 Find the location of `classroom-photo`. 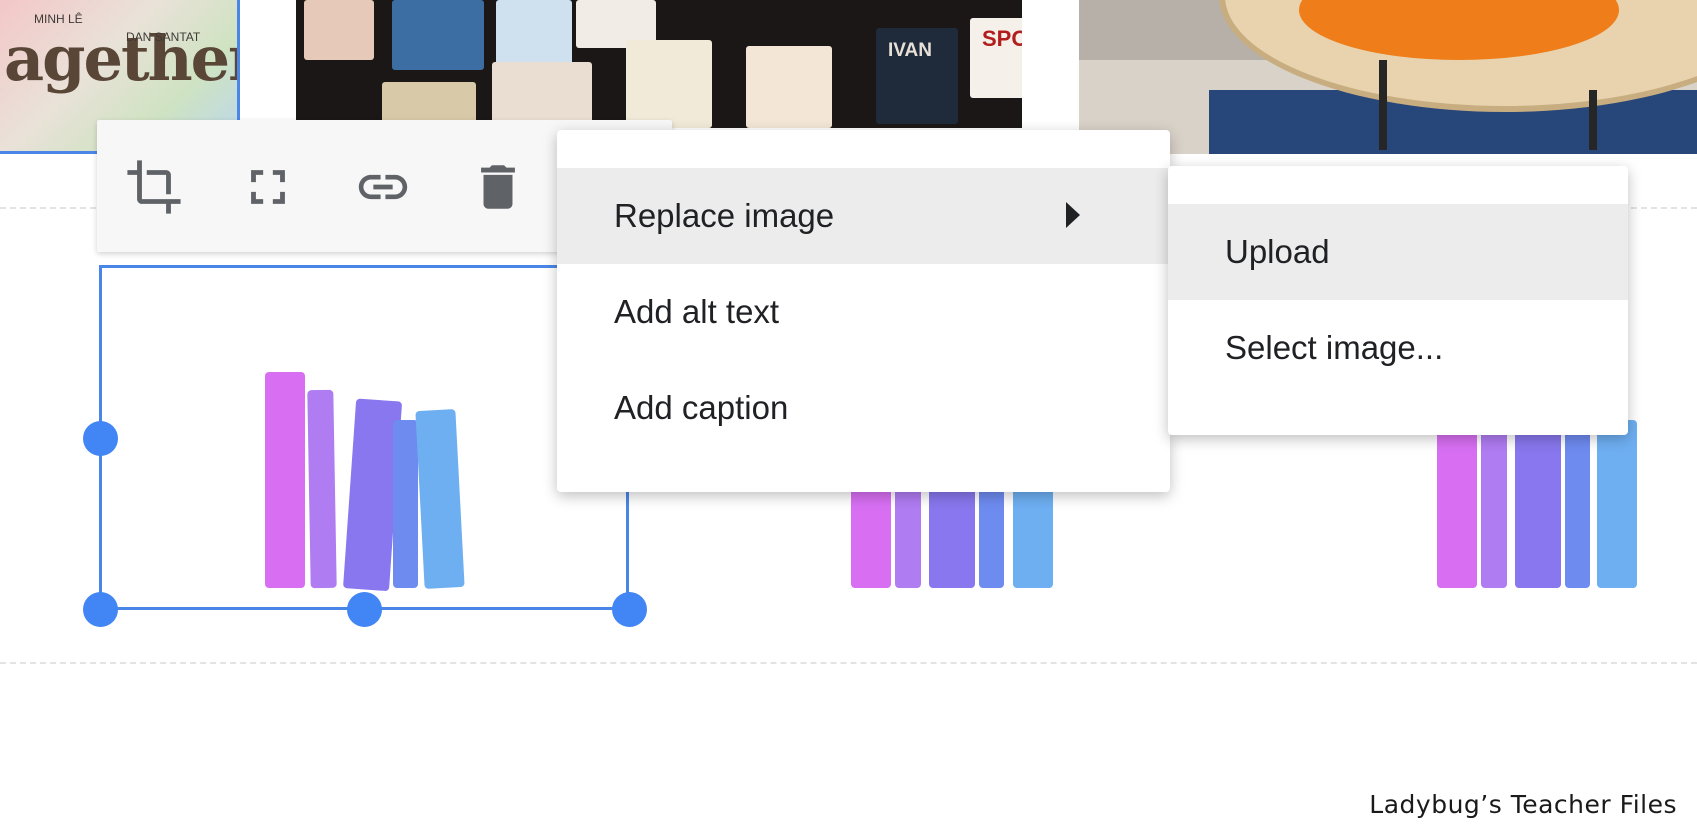

classroom-photo is located at coordinates (1388, 77).